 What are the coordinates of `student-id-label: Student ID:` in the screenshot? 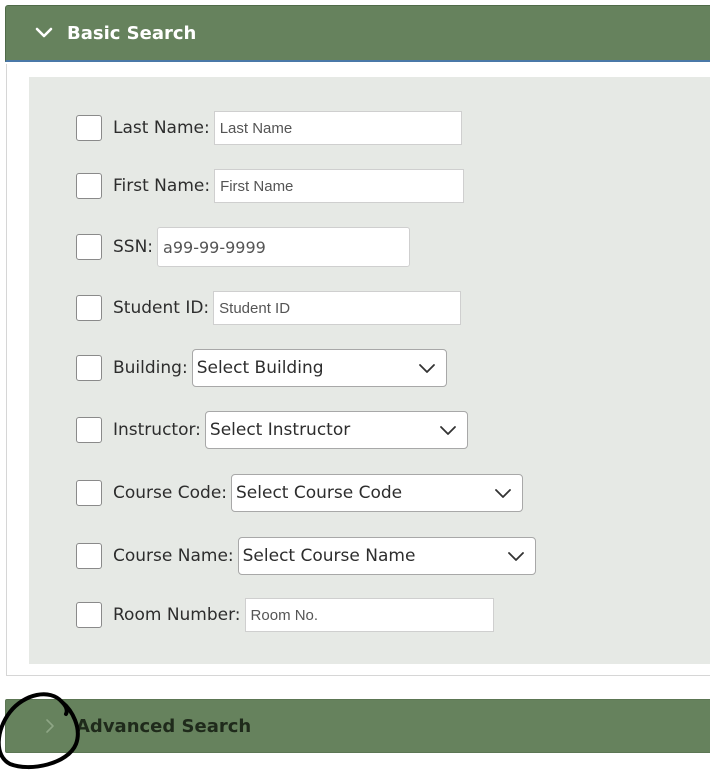 It's located at (161, 308).